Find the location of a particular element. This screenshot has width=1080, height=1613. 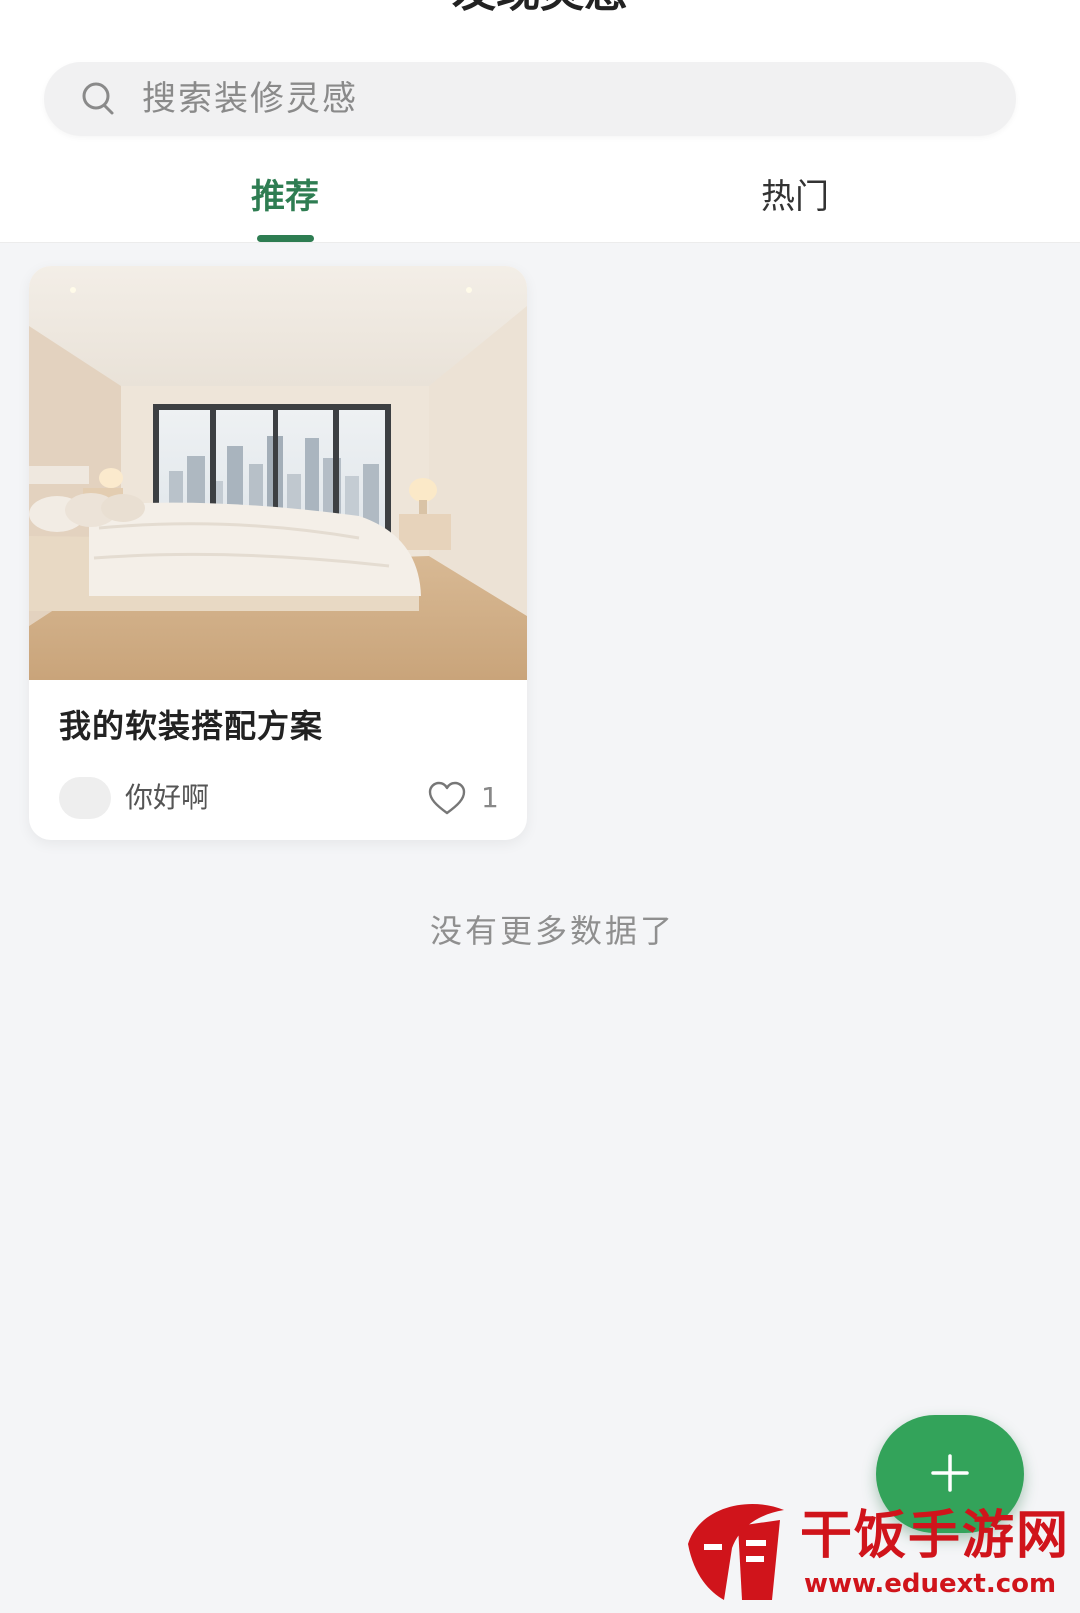

like-count: 1 is located at coordinates (490, 797).